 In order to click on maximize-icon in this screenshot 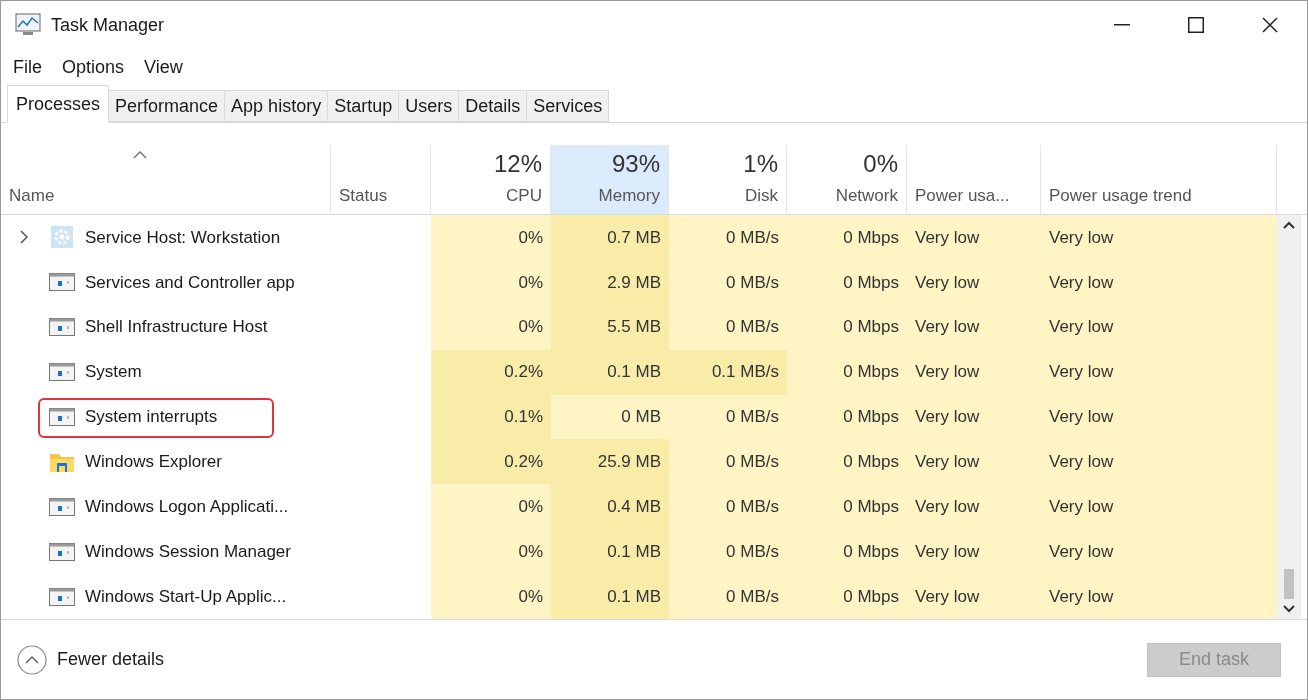, I will do `click(1196, 25)`.